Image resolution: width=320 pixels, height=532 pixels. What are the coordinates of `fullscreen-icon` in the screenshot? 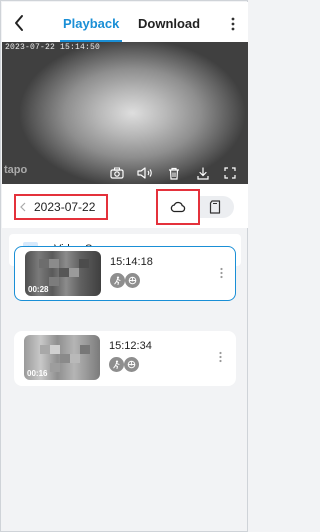 It's located at (230, 173).